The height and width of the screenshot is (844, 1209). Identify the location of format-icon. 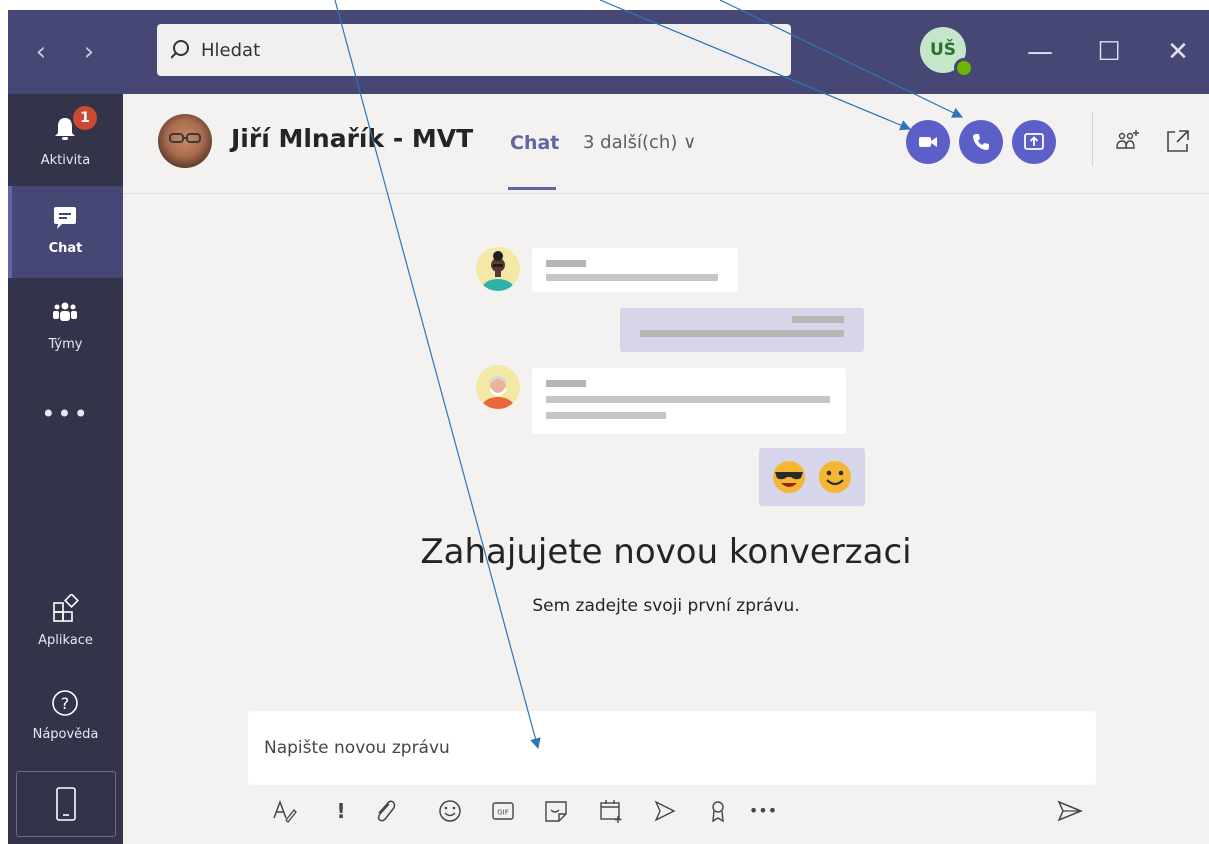
(285, 811).